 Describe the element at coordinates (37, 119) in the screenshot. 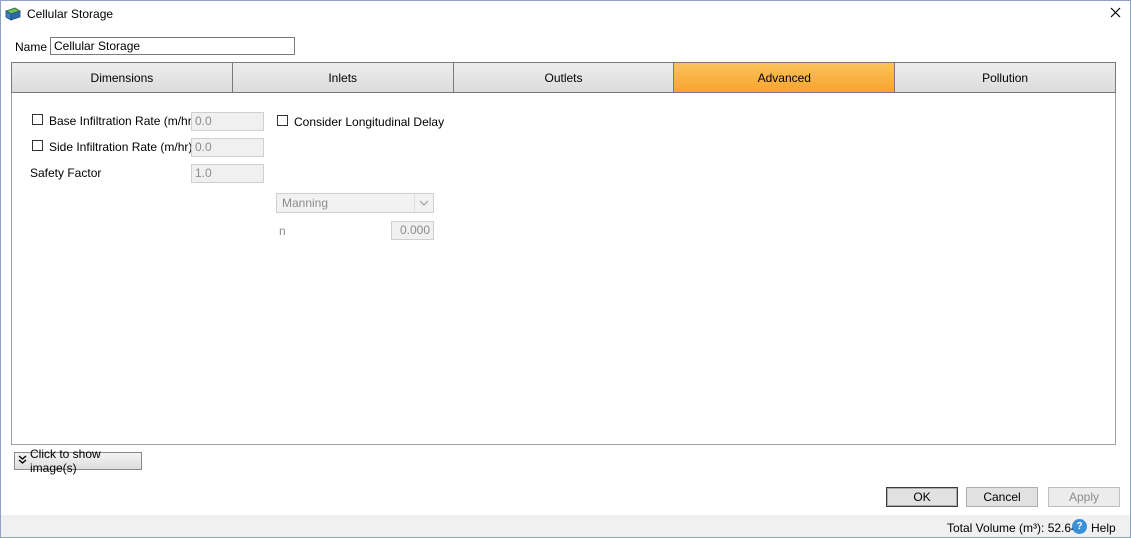

I see `base-infiltration-checkbox` at that location.